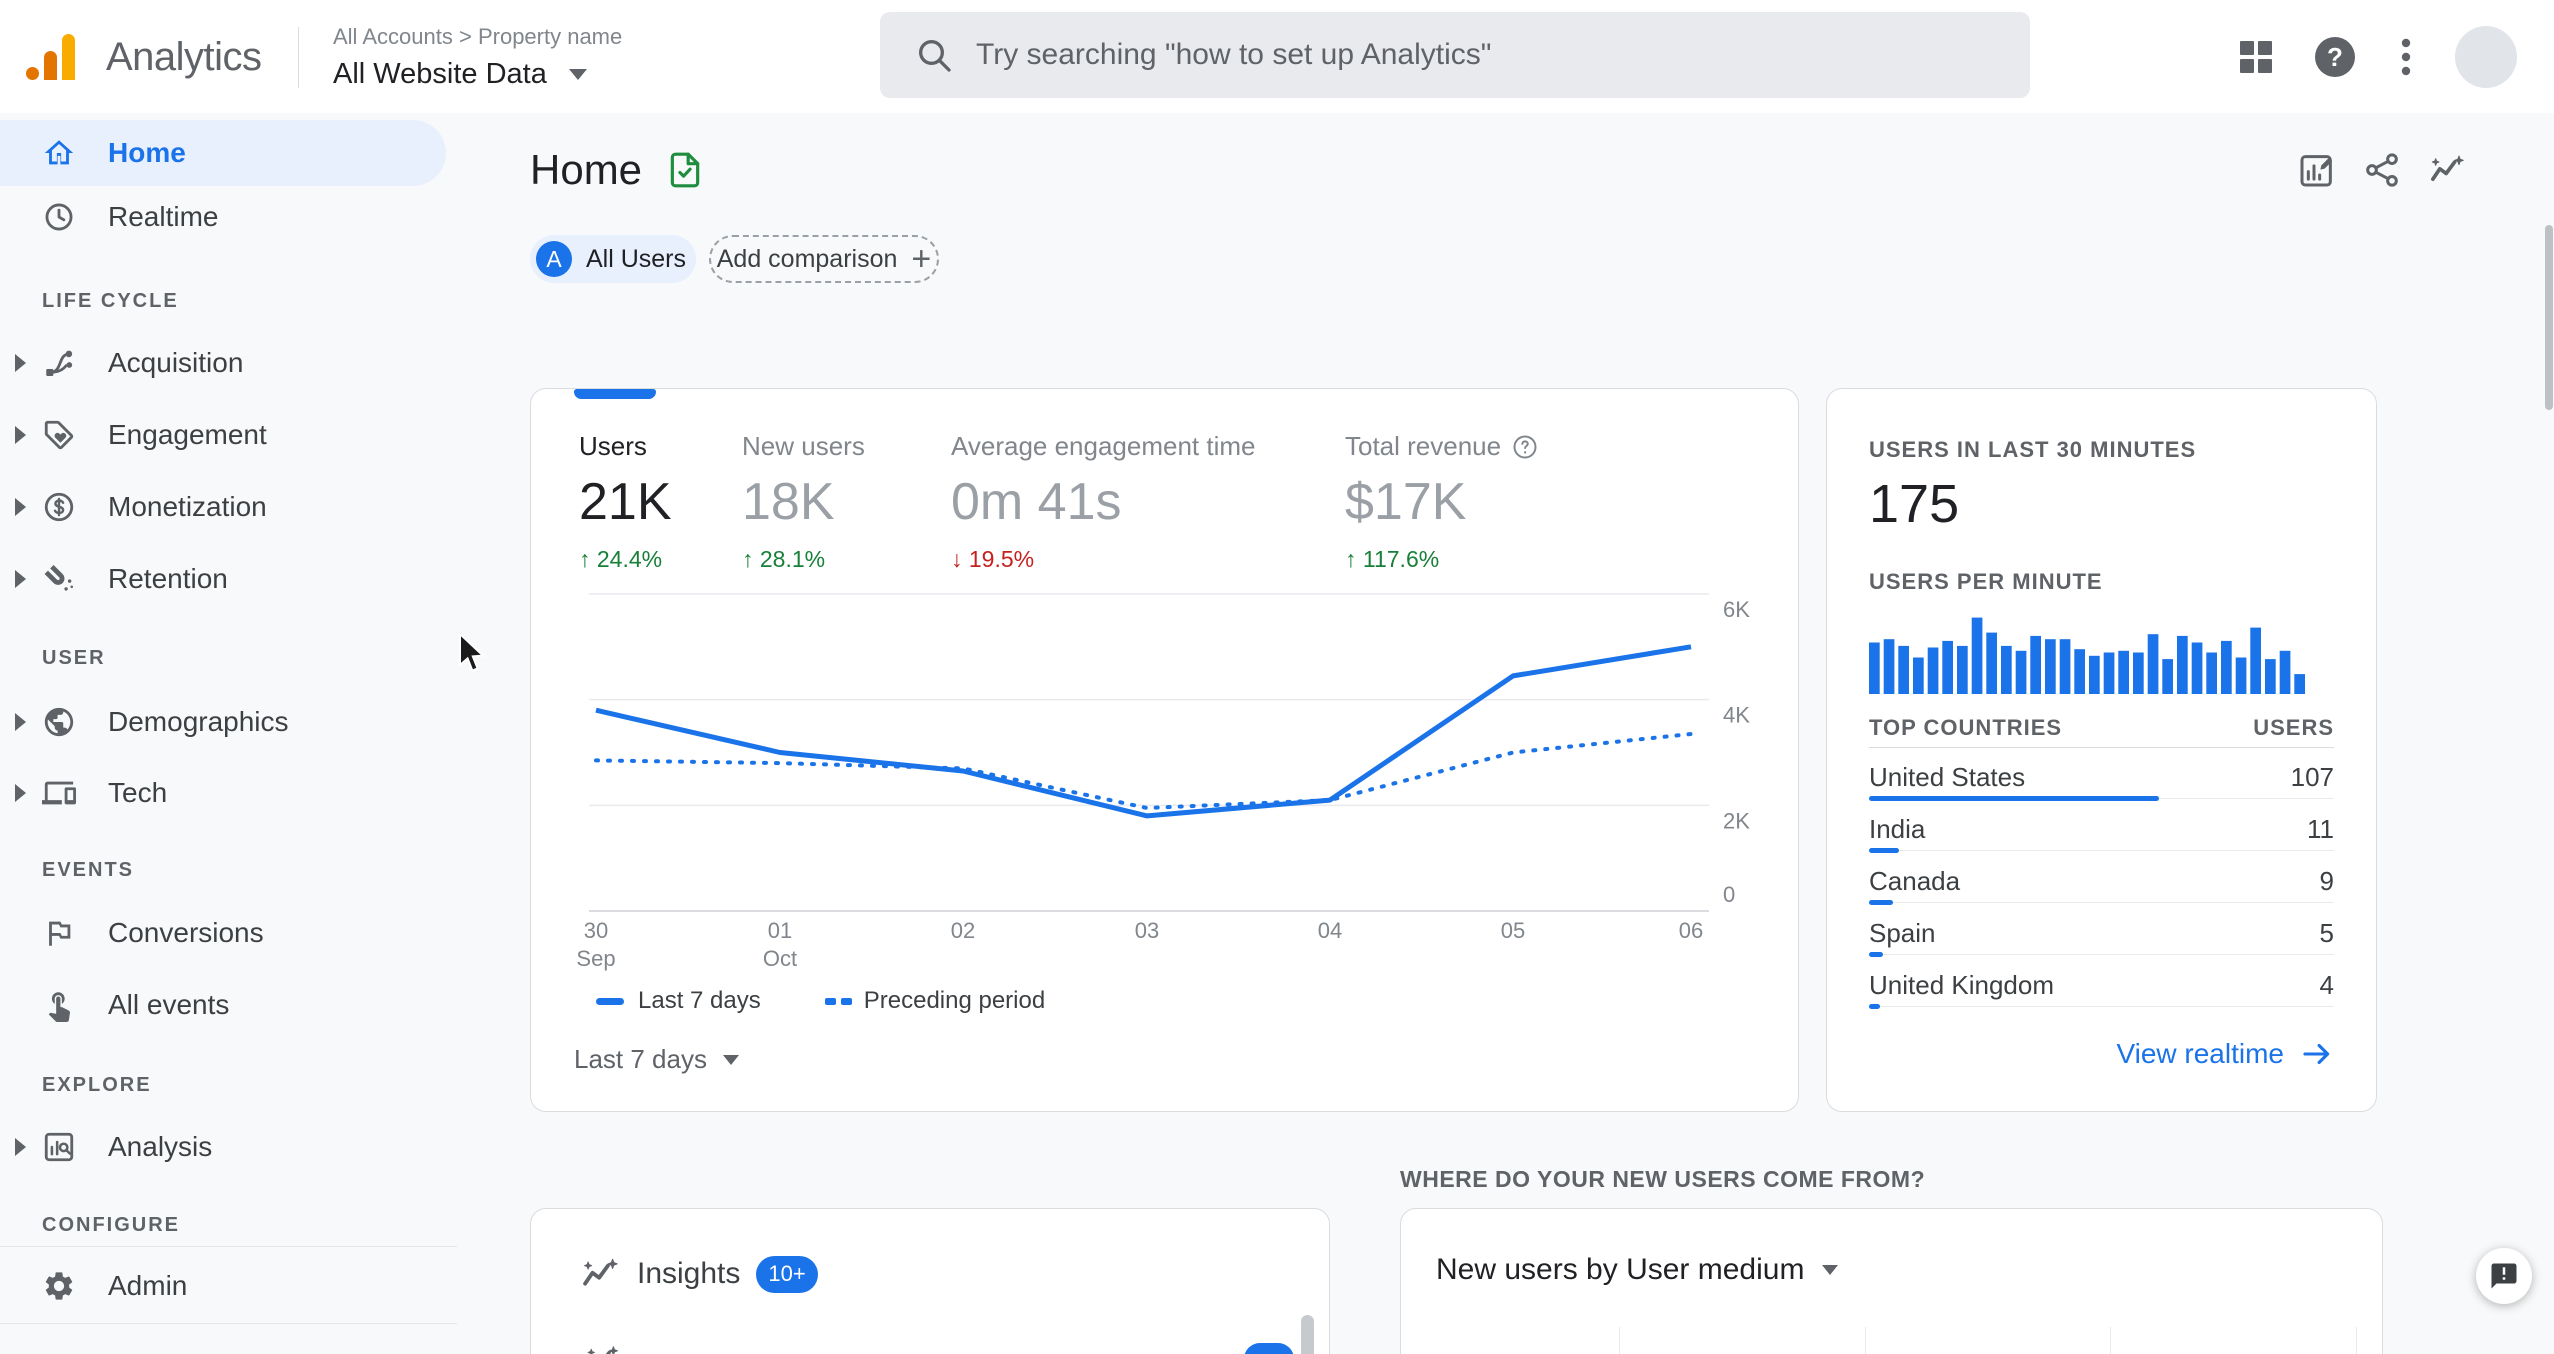 The height and width of the screenshot is (1354, 2554). I want to click on flag-icon, so click(59, 933).